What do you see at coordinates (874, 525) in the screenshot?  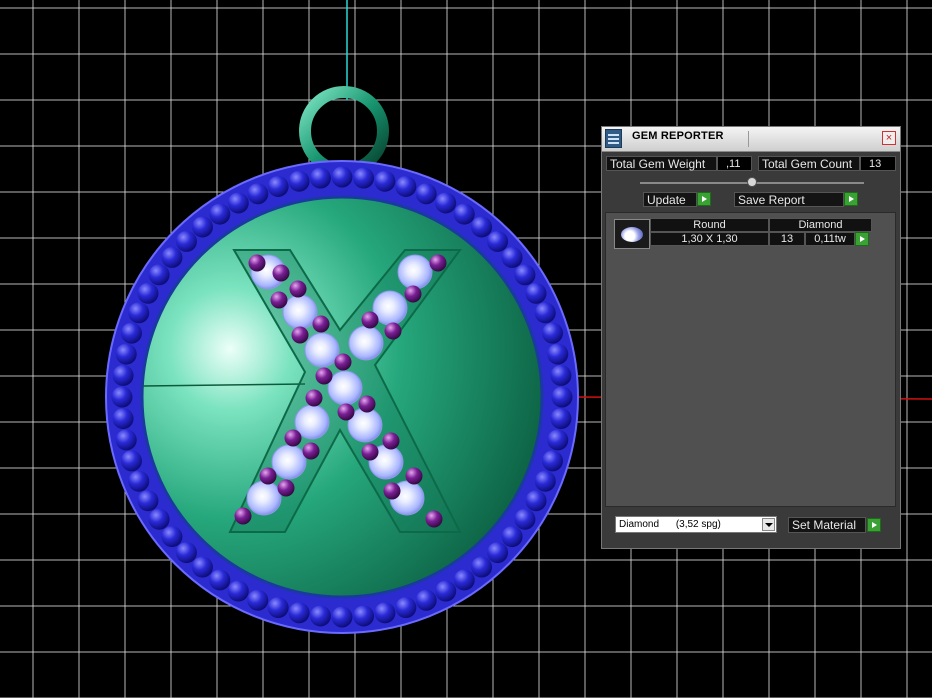 I see `set-material-play-icon` at bounding box center [874, 525].